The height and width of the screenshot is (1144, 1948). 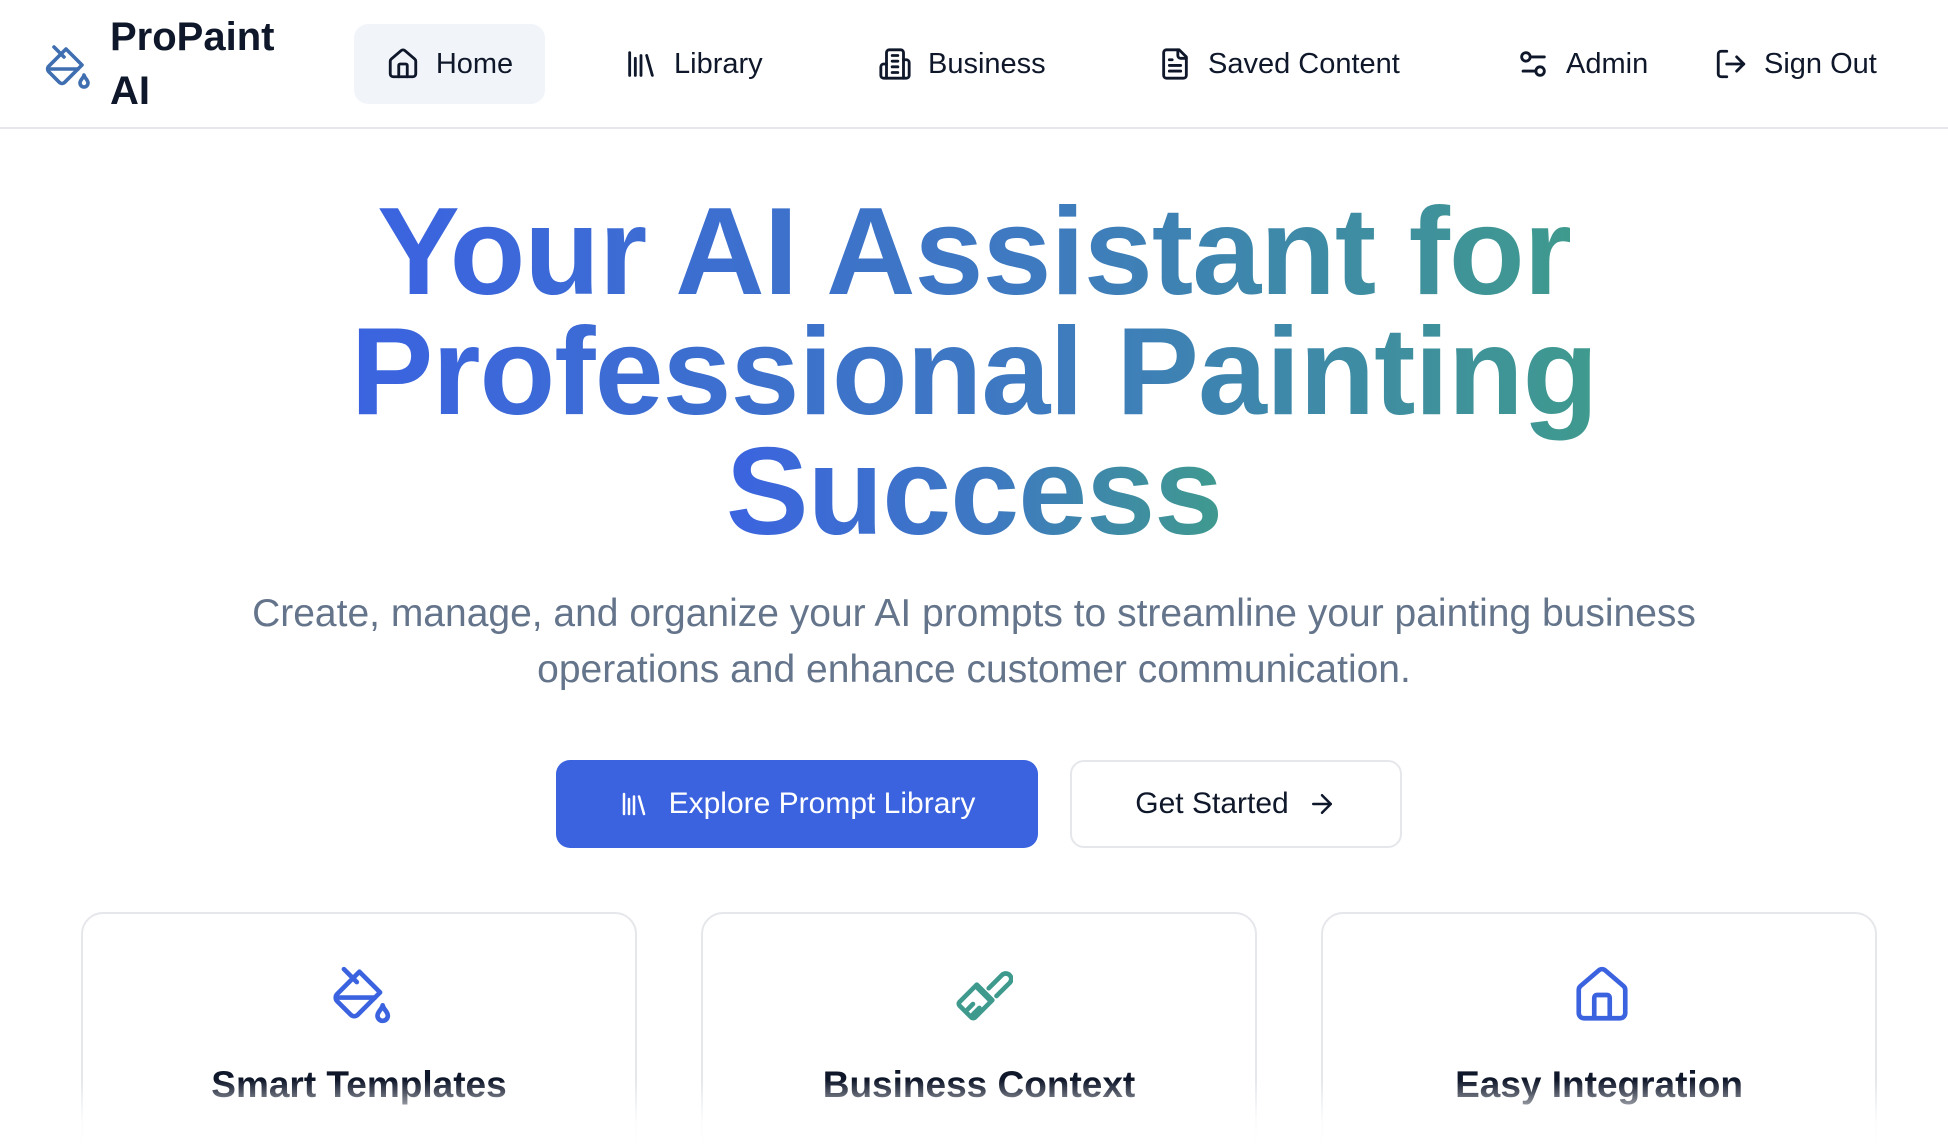 What do you see at coordinates (474, 63) in the screenshot?
I see `nav-home-label: Home` at bounding box center [474, 63].